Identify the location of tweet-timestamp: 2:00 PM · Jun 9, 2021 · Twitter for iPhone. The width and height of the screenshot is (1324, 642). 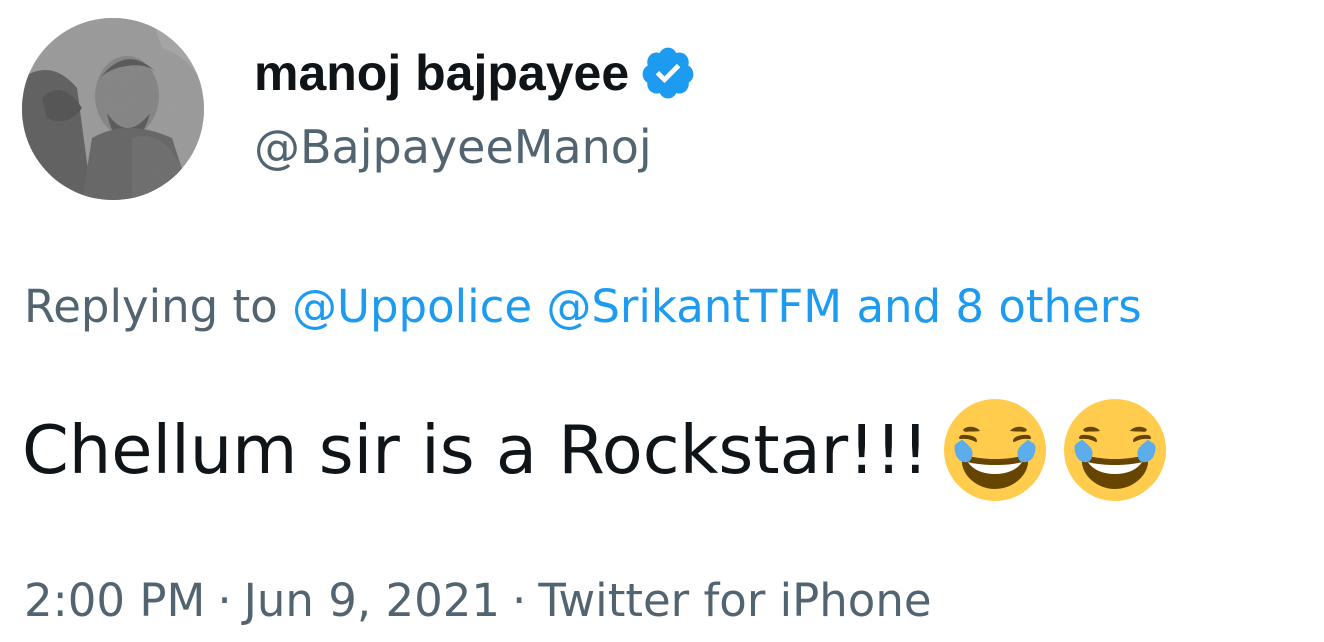
(478, 601).